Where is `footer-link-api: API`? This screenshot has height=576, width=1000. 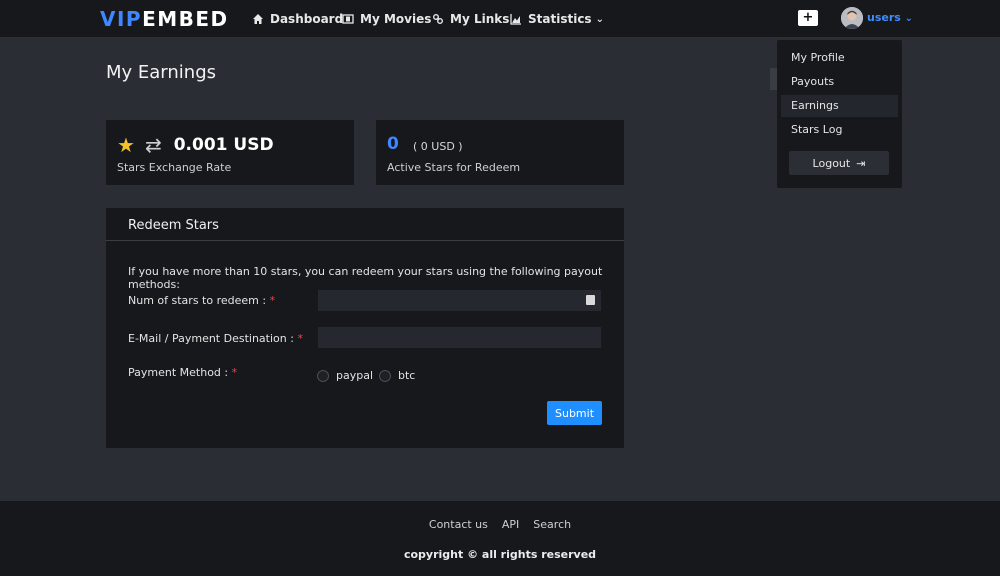 footer-link-api: API is located at coordinates (510, 524).